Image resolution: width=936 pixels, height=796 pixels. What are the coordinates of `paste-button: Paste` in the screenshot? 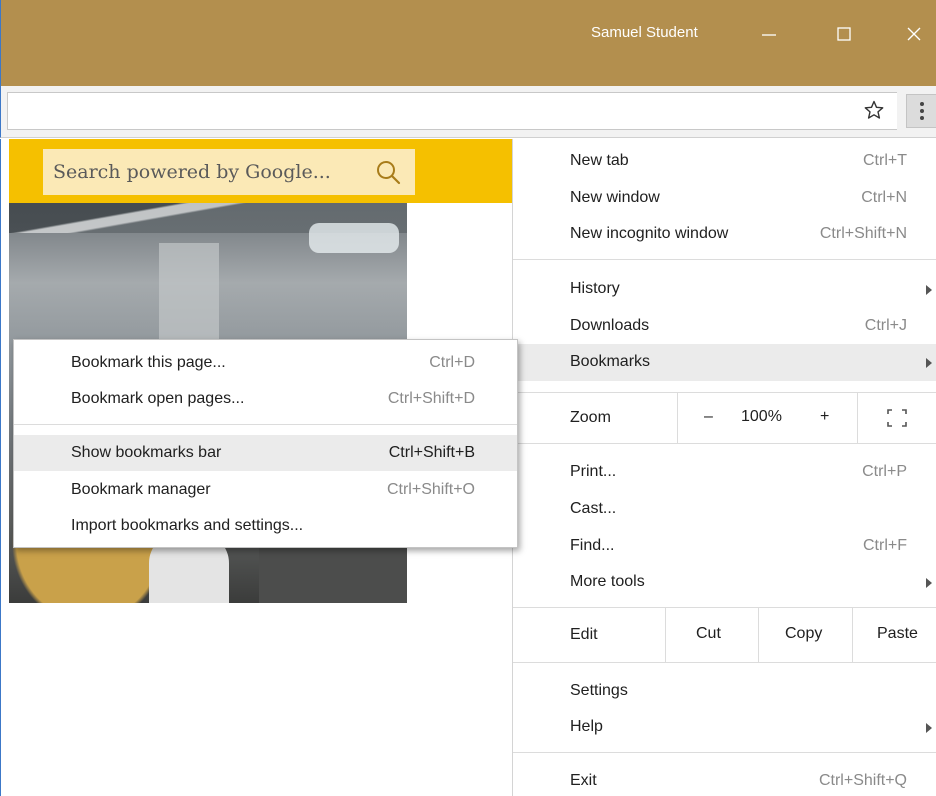 It's located at (894, 635).